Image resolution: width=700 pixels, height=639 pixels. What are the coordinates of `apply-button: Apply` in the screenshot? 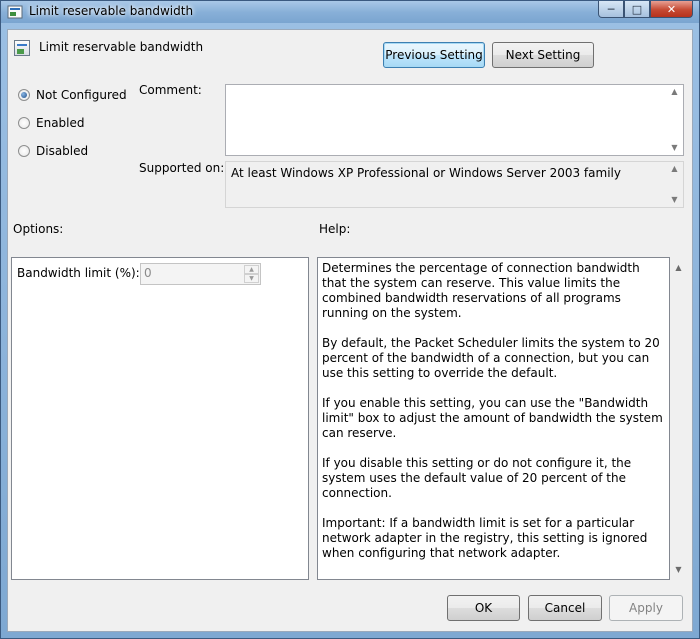 It's located at (646, 608).